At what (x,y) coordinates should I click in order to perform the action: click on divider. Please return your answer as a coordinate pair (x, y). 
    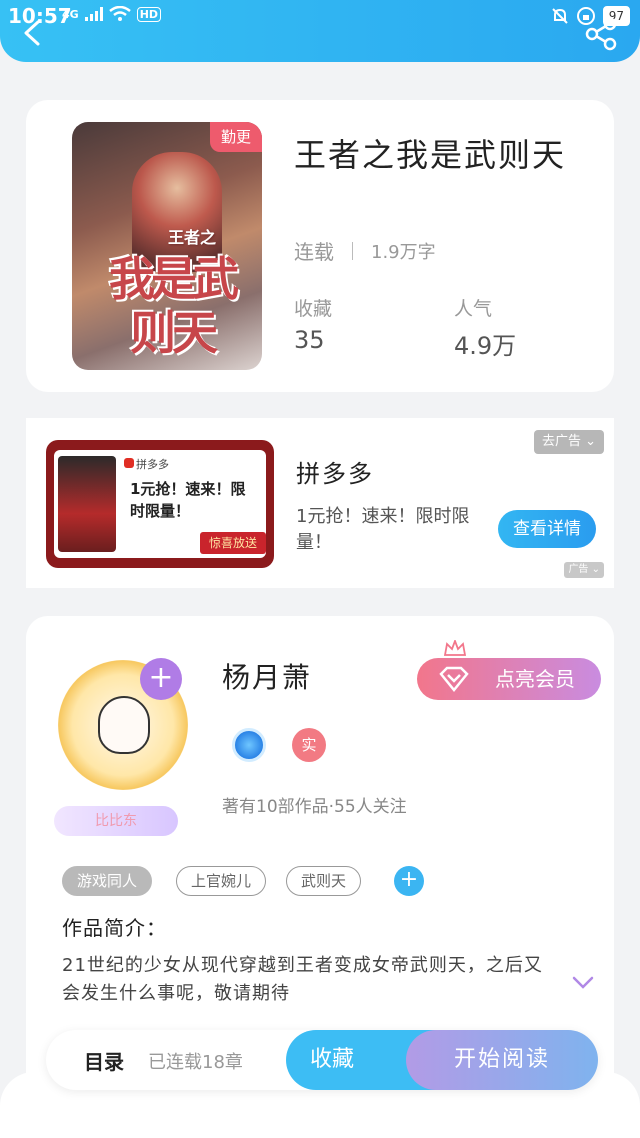
    Looking at the image, I should click on (352, 250).